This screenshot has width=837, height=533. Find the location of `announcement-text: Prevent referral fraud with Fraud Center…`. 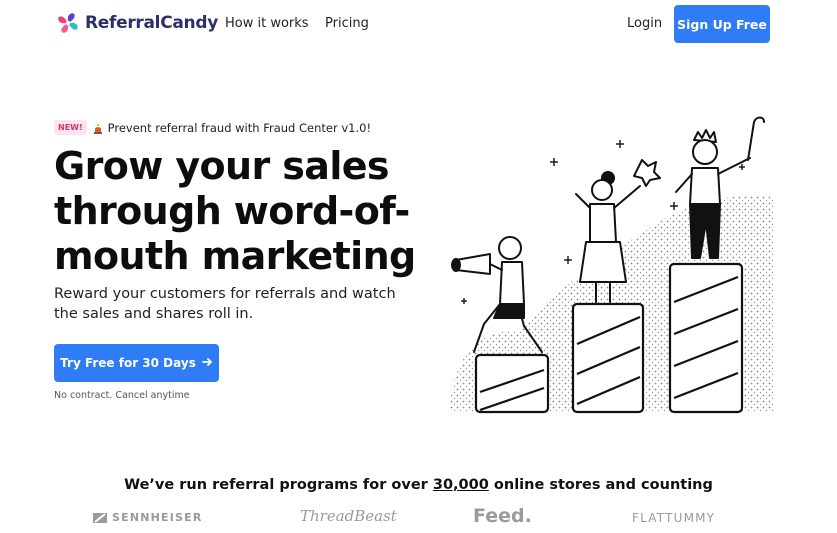

announcement-text: Prevent referral fraud with Fraud Center… is located at coordinates (239, 127).